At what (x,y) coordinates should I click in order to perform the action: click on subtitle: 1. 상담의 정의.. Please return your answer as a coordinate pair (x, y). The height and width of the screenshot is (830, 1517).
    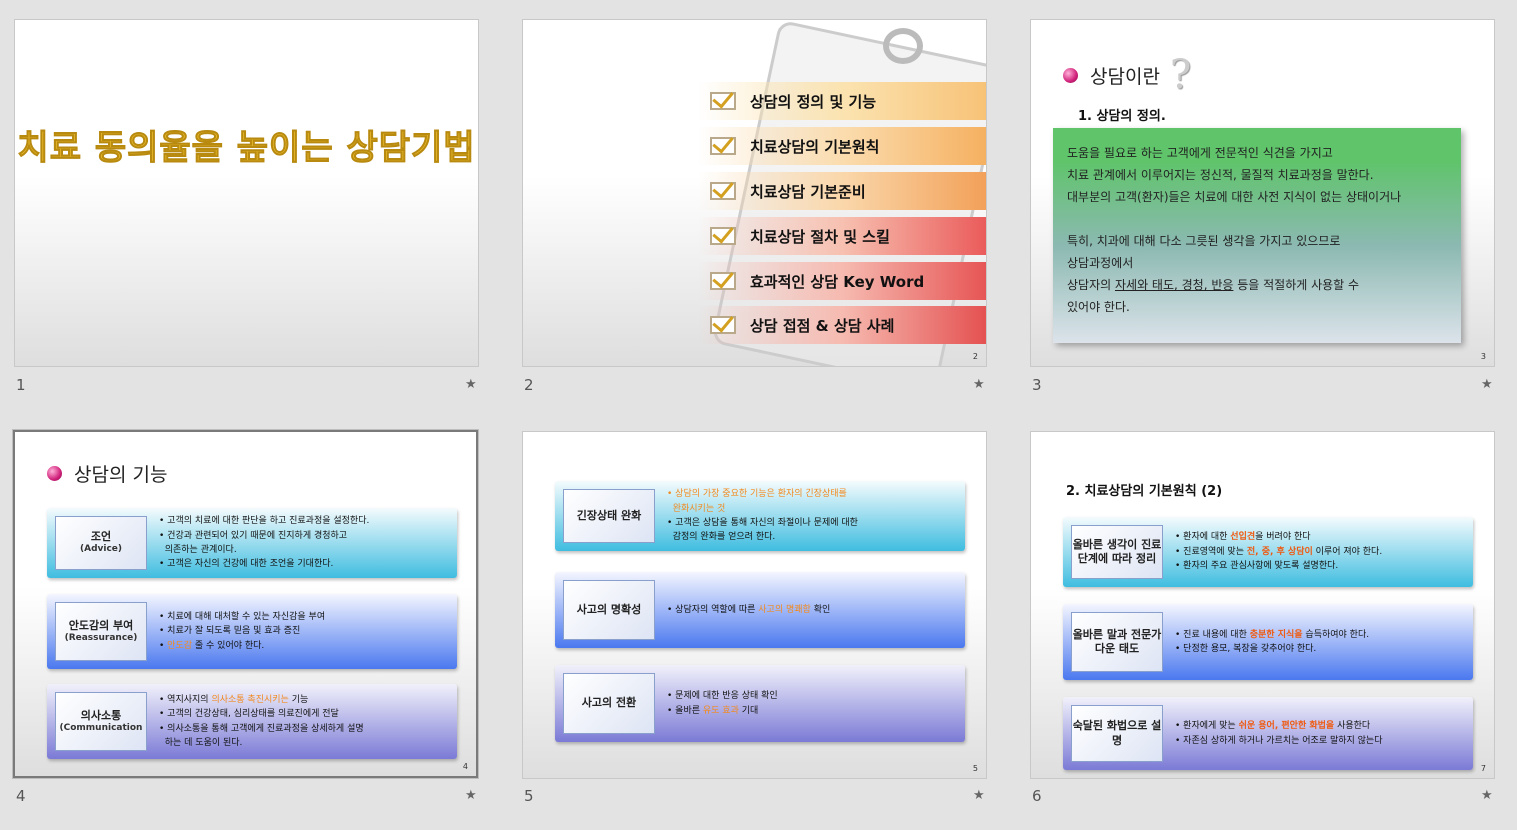
    Looking at the image, I should click on (1122, 116).